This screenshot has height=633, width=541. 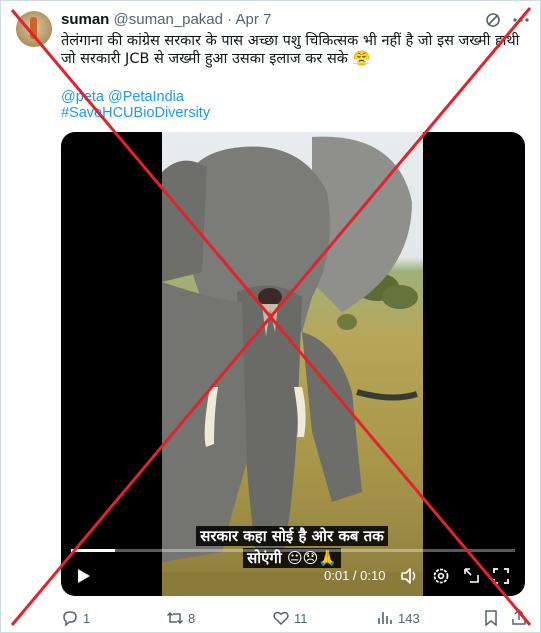 What do you see at coordinates (292, 547) in the screenshot?
I see `video-caption: सरकार कहा सोई है ओर कब तक सोएंगी 😐😞🙏` at bounding box center [292, 547].